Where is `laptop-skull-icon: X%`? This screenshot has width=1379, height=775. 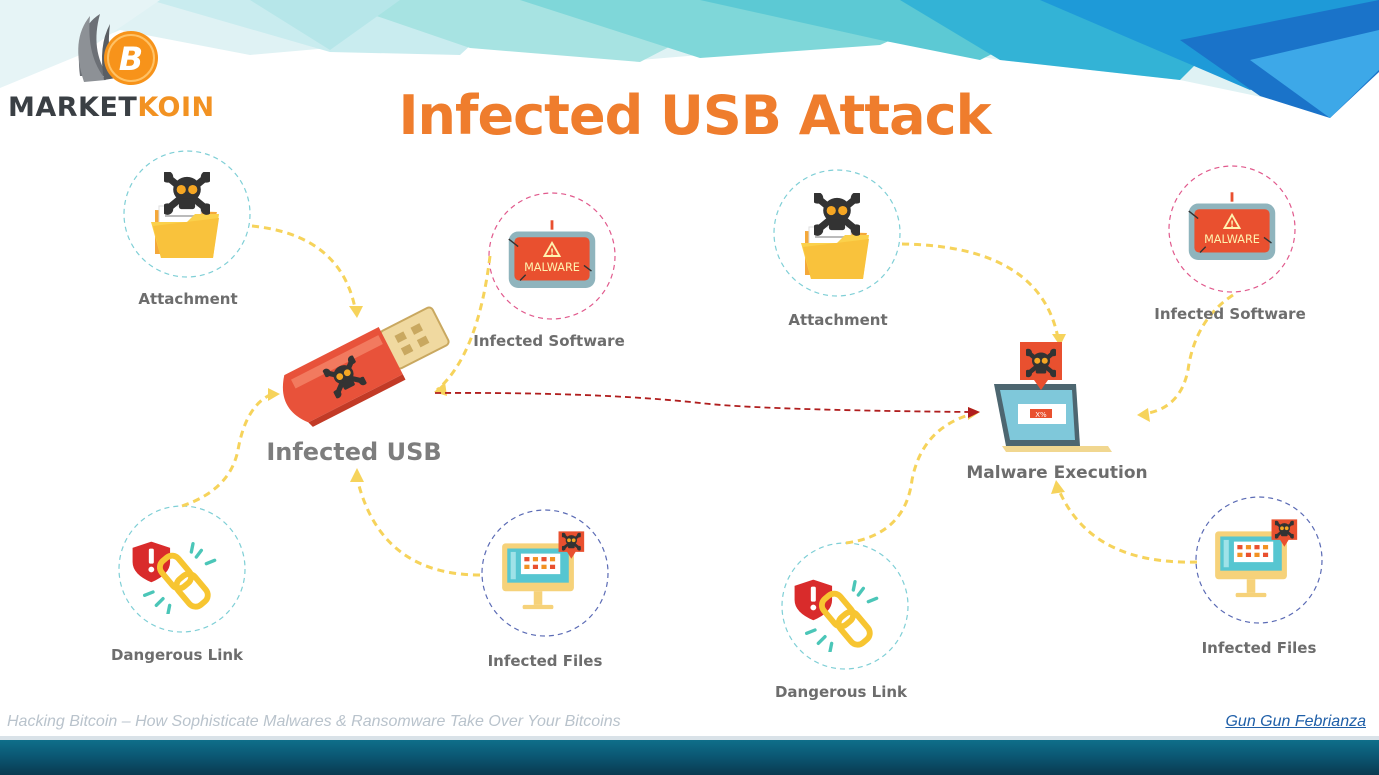
laptop-skull-icon: X% is located at coordinates (1053, 397).